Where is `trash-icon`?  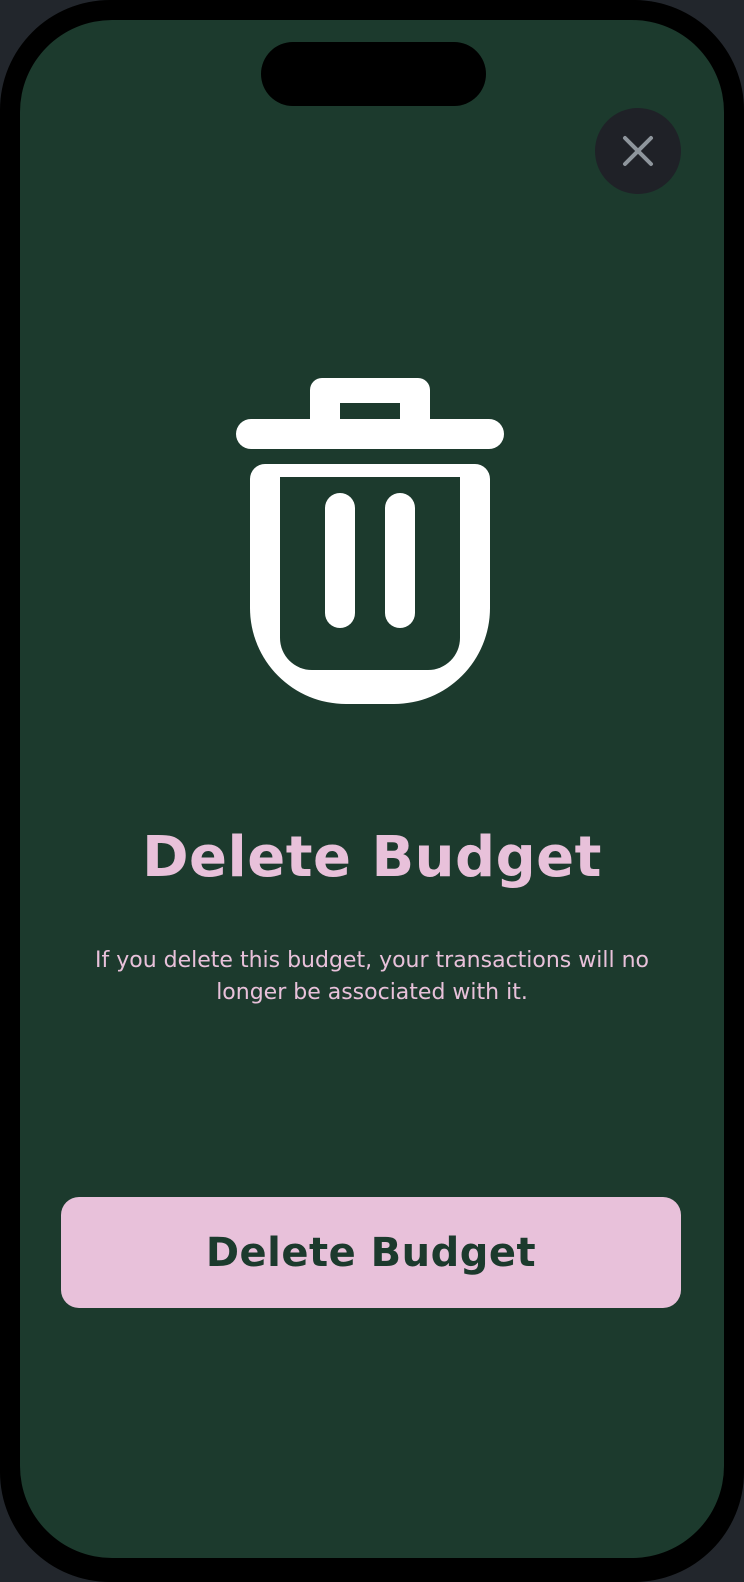 trash-icon is located at coordinates (370, 541).